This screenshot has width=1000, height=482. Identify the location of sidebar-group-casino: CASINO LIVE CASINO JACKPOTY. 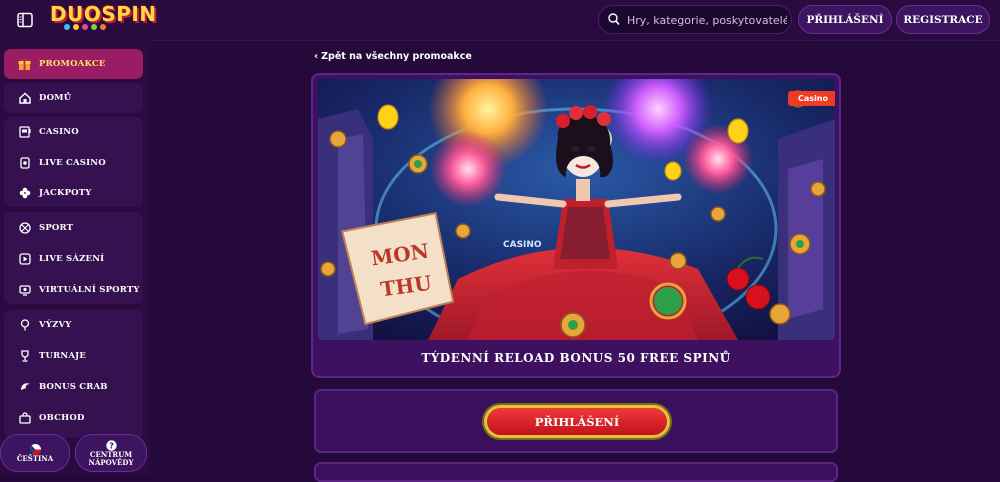
(73, 162).